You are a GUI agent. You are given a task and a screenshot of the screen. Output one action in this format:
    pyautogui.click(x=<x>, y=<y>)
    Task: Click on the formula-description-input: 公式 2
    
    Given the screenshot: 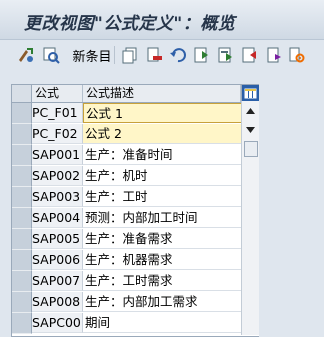 What is the action you would take?
    pyautogui.click(x=162, y=134)
    